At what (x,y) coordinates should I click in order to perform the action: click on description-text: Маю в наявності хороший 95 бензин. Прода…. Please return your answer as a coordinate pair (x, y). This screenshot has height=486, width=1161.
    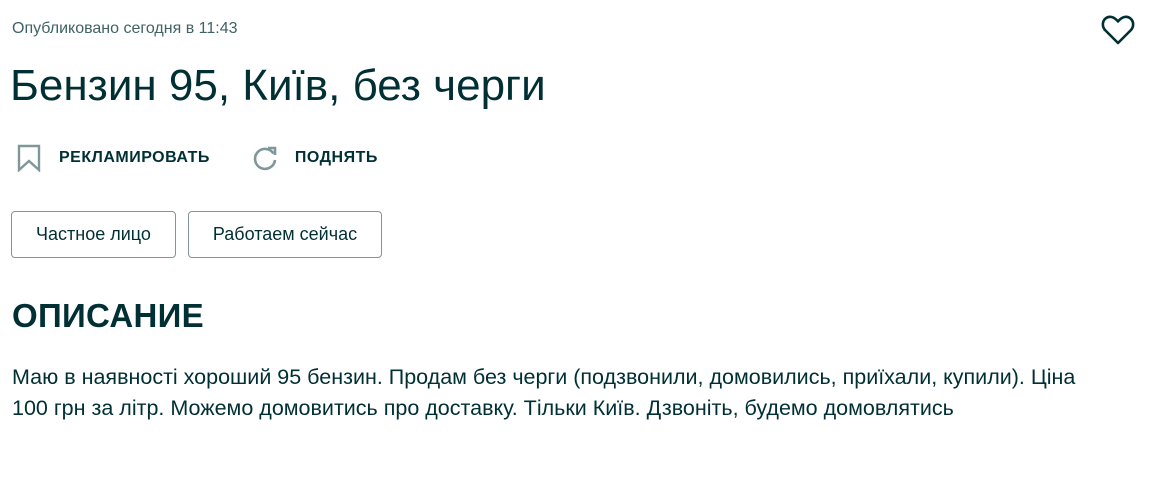
    Looking at the image, I should click on (544, 392).